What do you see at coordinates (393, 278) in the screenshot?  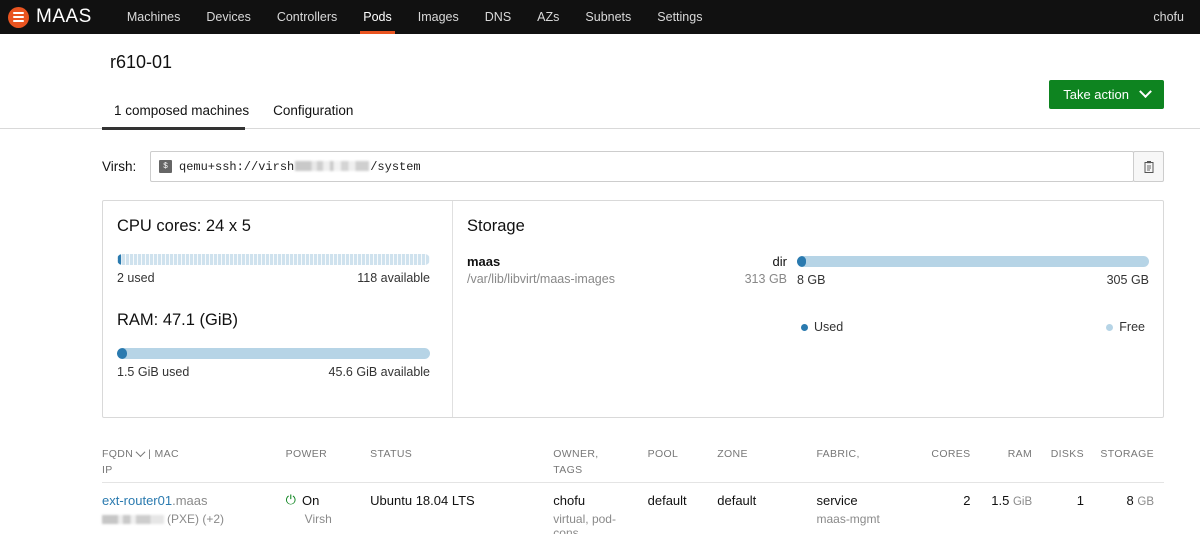 I see `cpu-available-label: 118 available` at bounding box center [393, 278].